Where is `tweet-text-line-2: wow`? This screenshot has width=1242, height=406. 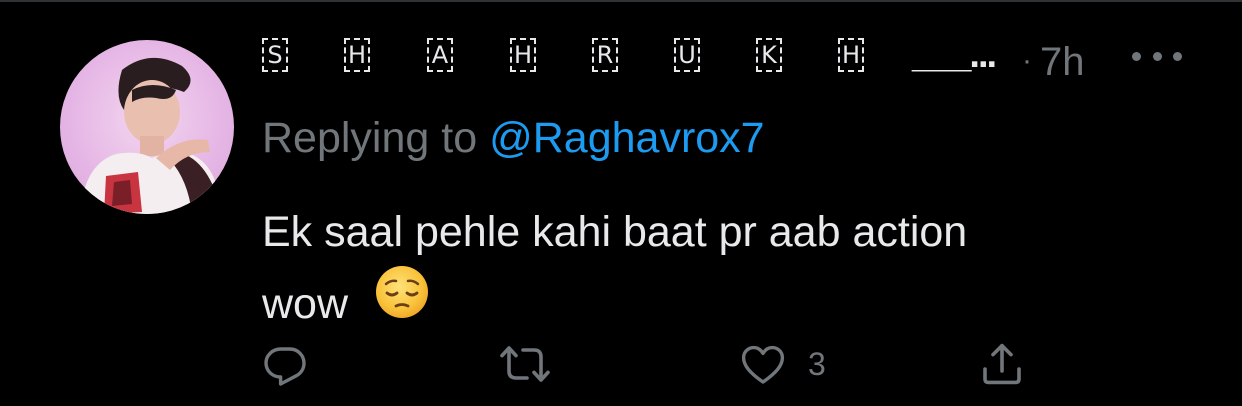 tweet-text-line-2: wow is located at coordinates (712, 303).